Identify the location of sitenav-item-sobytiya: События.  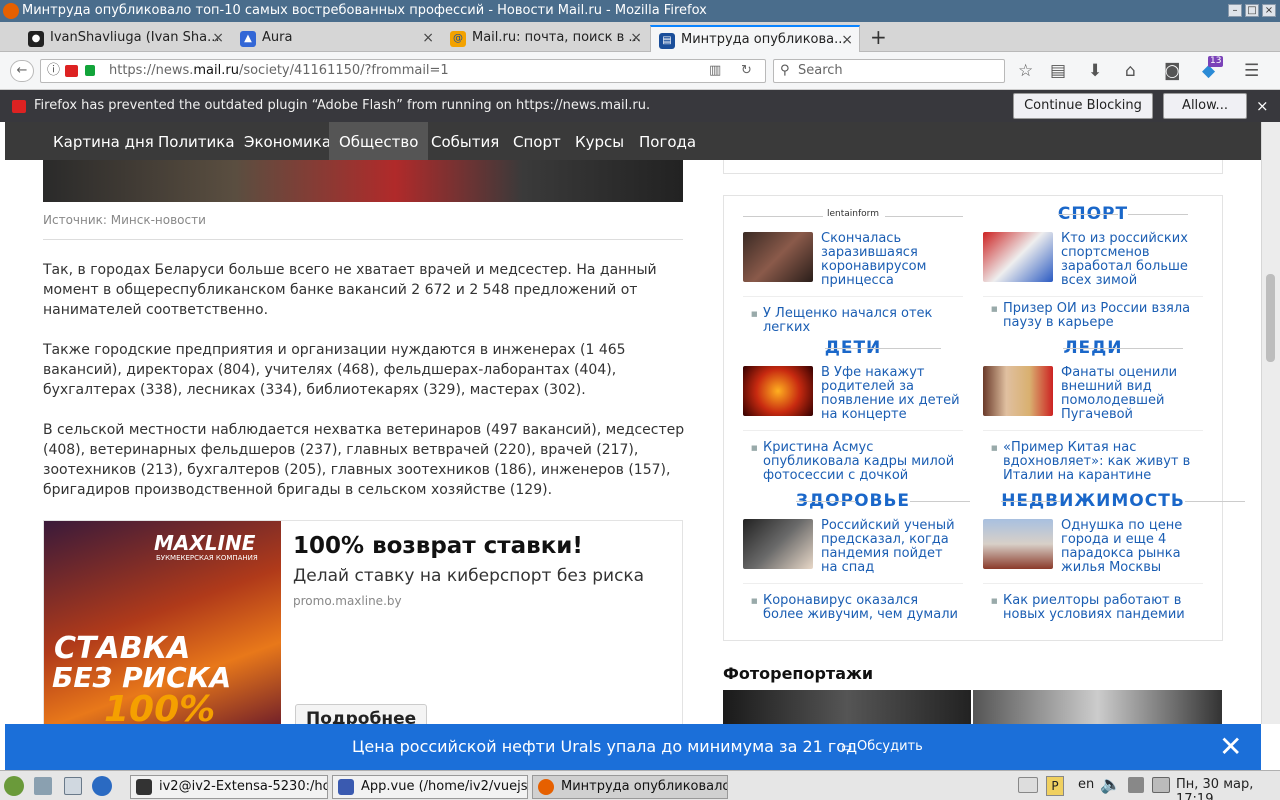
(465, 141).